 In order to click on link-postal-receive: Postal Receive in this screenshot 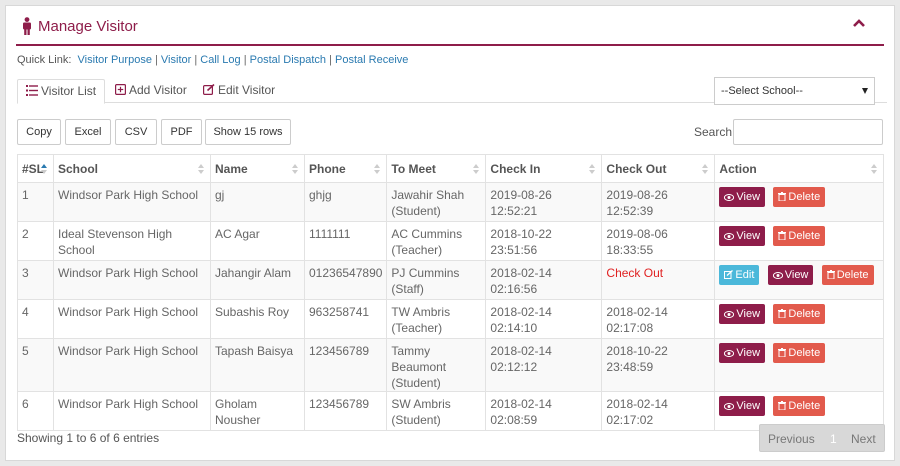, I will do `click(371, 60)`.